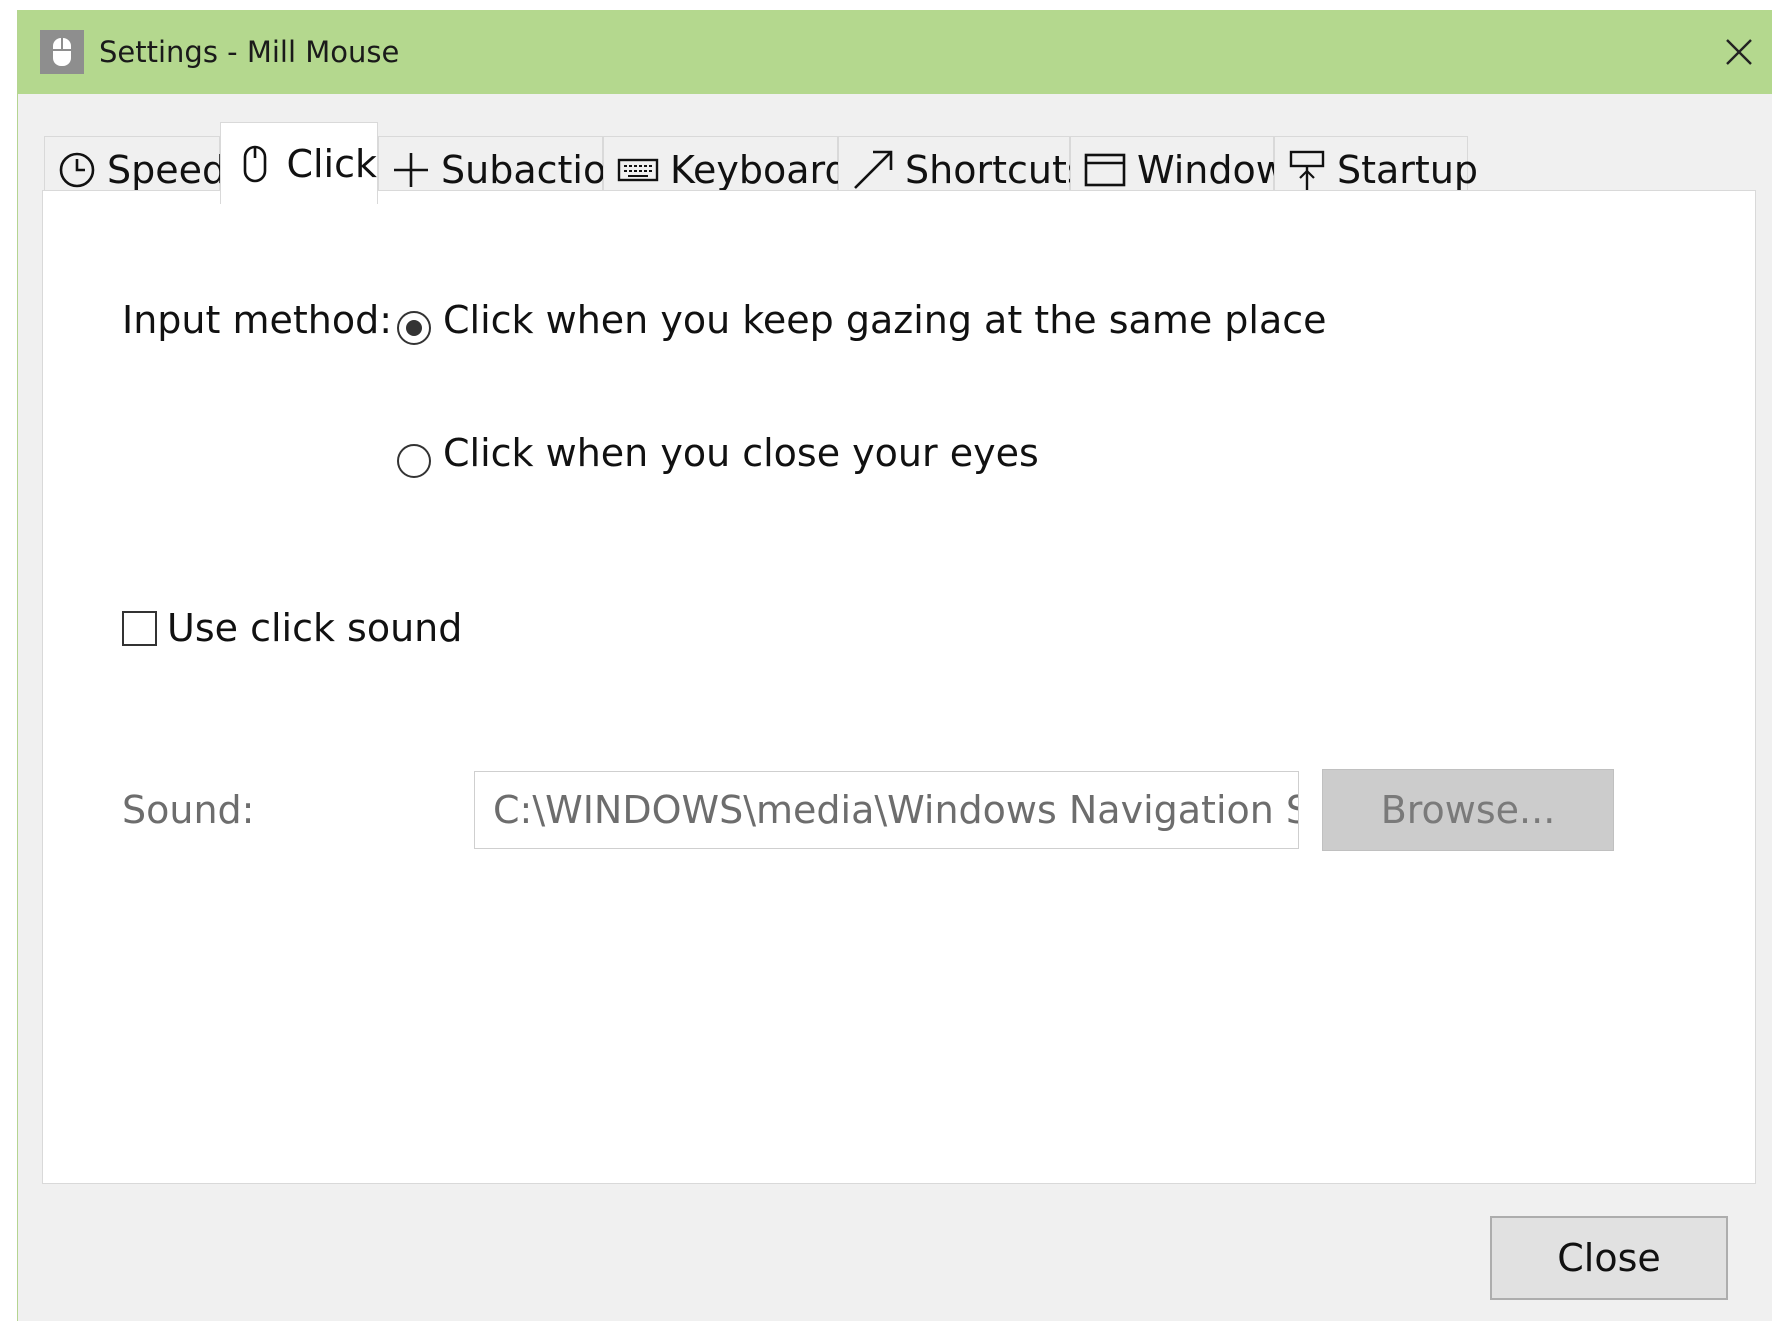 This screenshot has height=1321, width=1772. I want to click on window-icon, so click(1105, 170).